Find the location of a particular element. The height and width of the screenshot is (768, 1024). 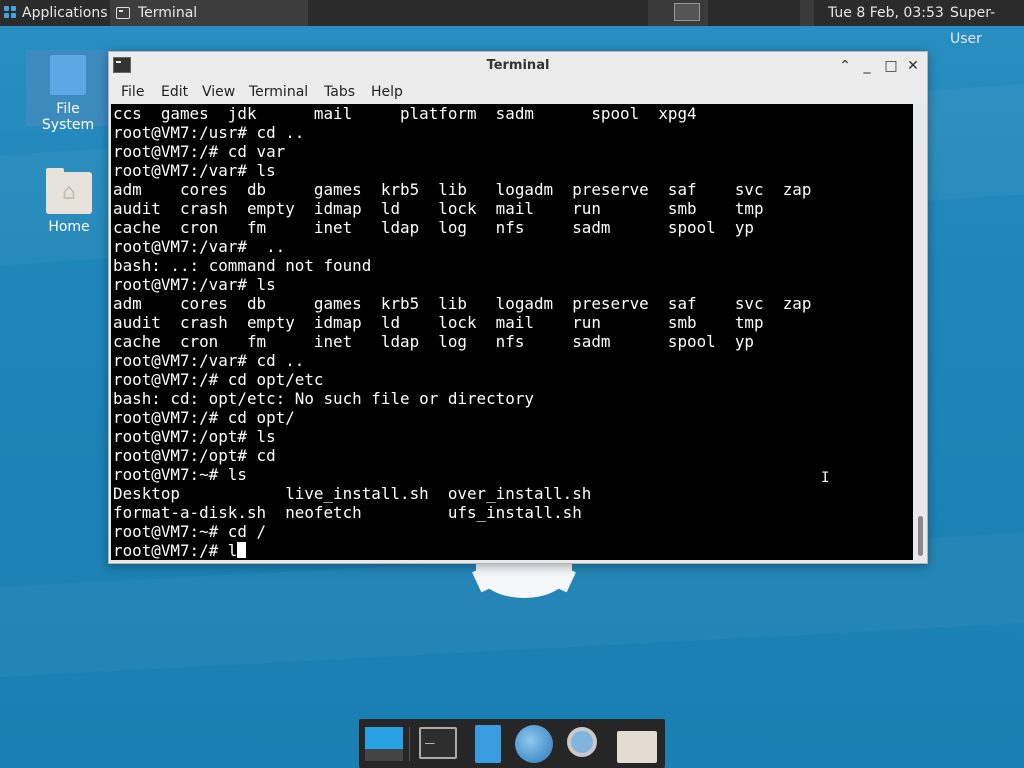

magnifier-icon is located at coordinates (582, 742).